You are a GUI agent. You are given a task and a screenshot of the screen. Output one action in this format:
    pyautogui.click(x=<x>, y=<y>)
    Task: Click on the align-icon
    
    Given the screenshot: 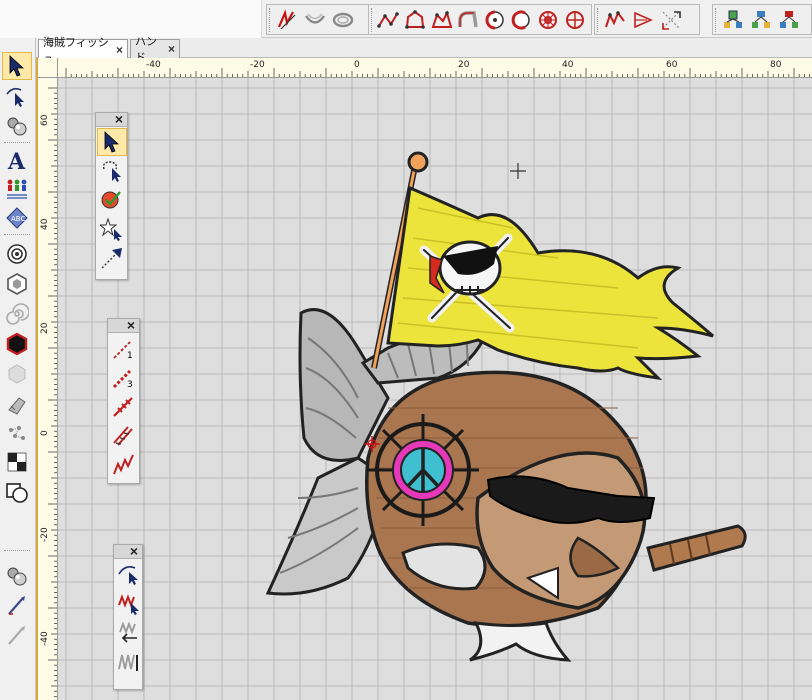 What is the action you would take?
    pyautogui.click(x=733, y=19)
    